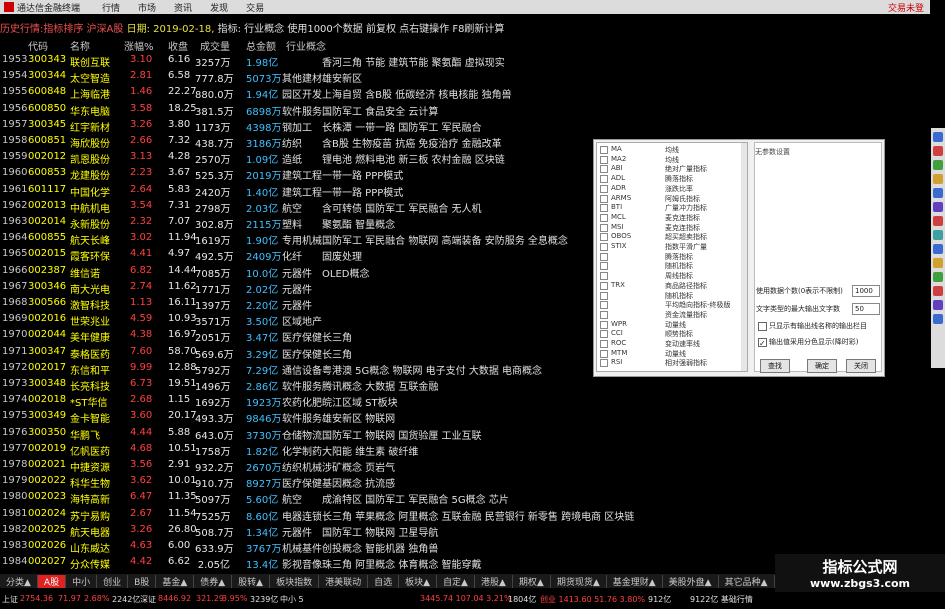  Describe the element at coordinates (494, 581) in the screenshot. I see `tab-13: 港股▲` at that location.